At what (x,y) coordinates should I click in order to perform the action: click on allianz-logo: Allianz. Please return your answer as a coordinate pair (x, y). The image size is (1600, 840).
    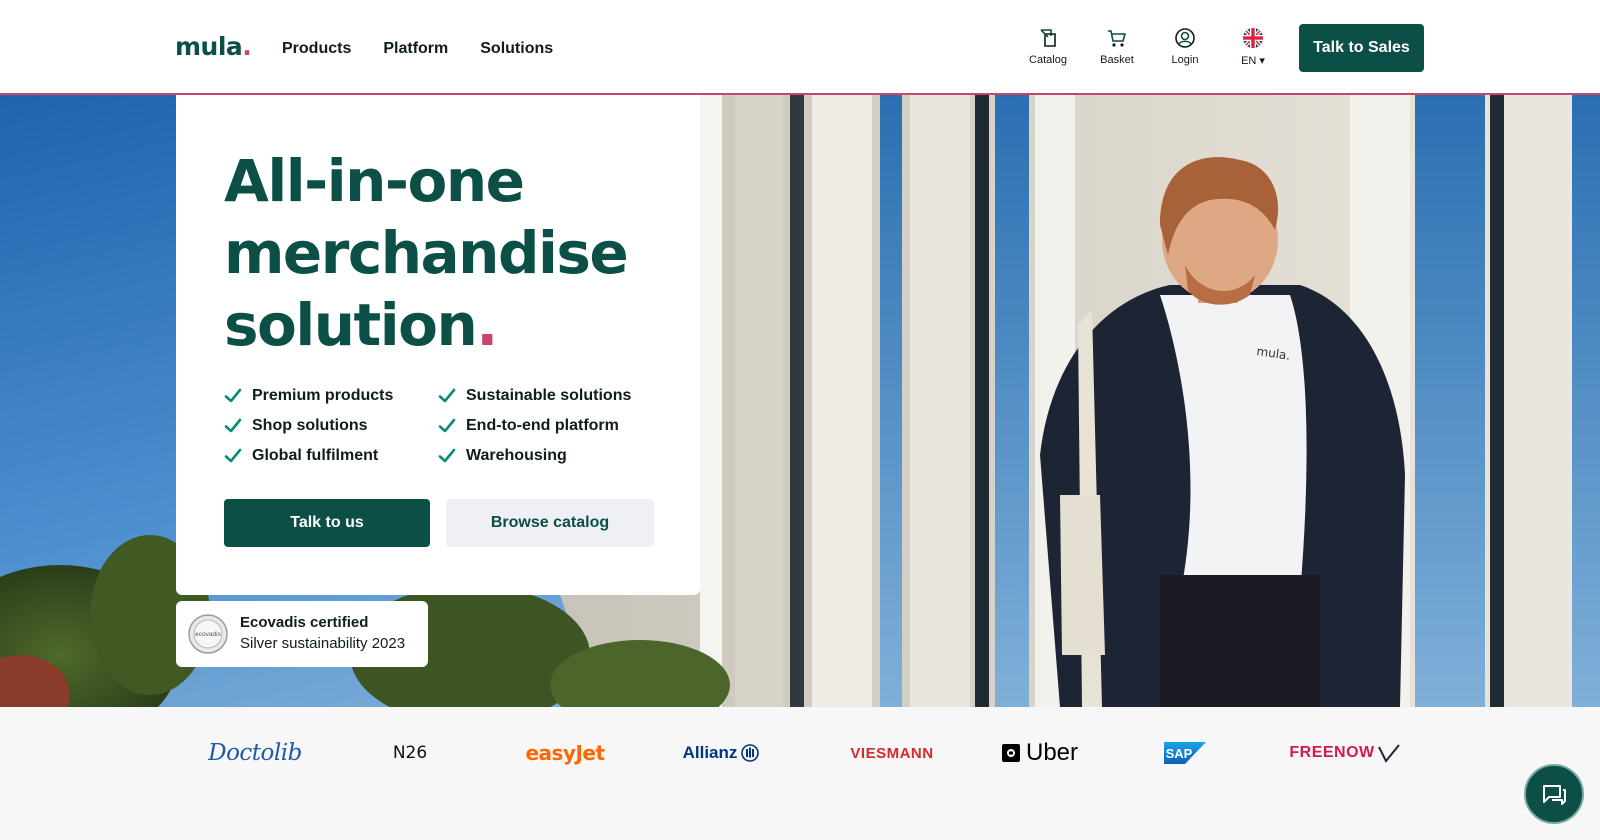
    Looking at the image, I should click on (721, 753).